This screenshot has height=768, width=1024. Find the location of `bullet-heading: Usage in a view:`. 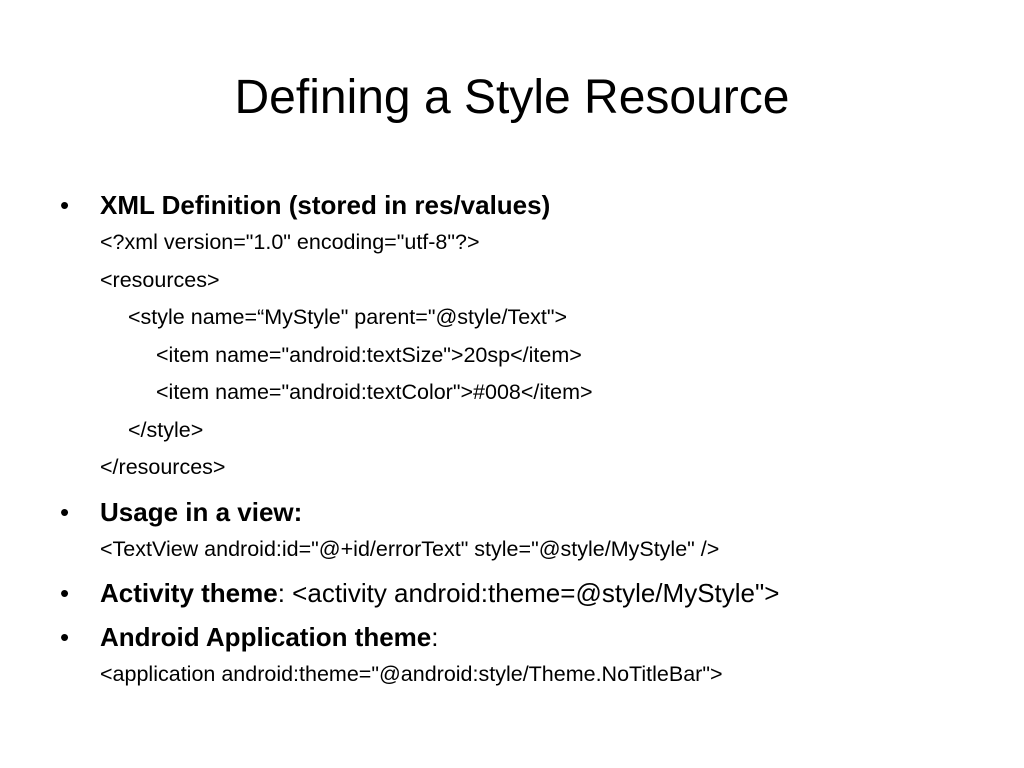

bullet-heading: Usage in a view: is located at coordinates (549, 512).